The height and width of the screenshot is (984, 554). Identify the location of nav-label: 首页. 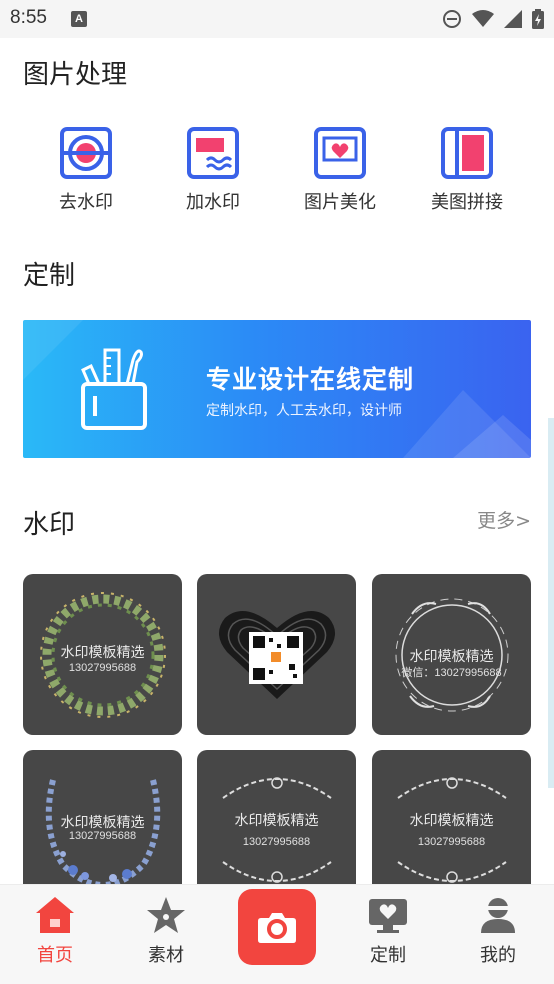
(55, 955).